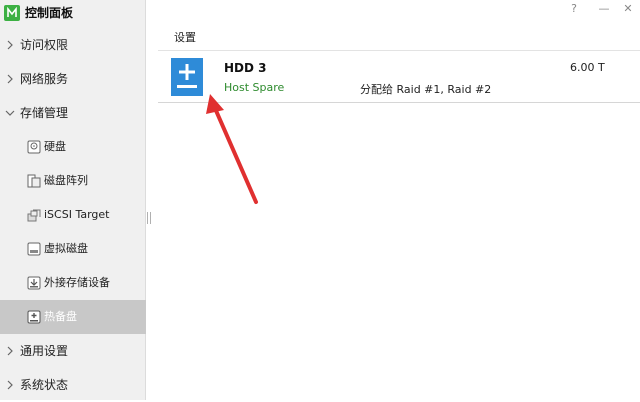 This screenshot has width=640, height=402. I want to click on sidebar-item-system-status: 系统状态, so click(73, 385).